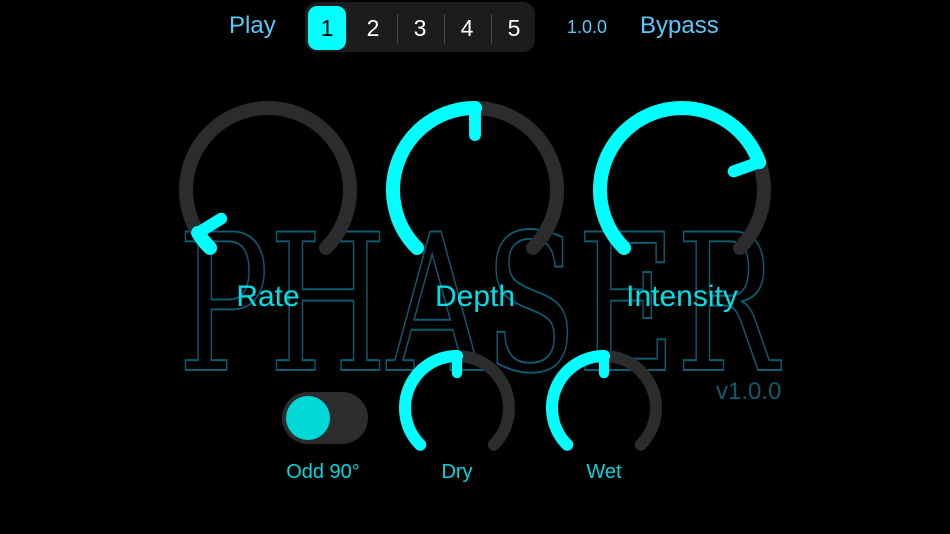  What do you see at coordinates (457, 472) in the screenshot?
I see `dry-label: Dry` at bounding box center [457, 472].